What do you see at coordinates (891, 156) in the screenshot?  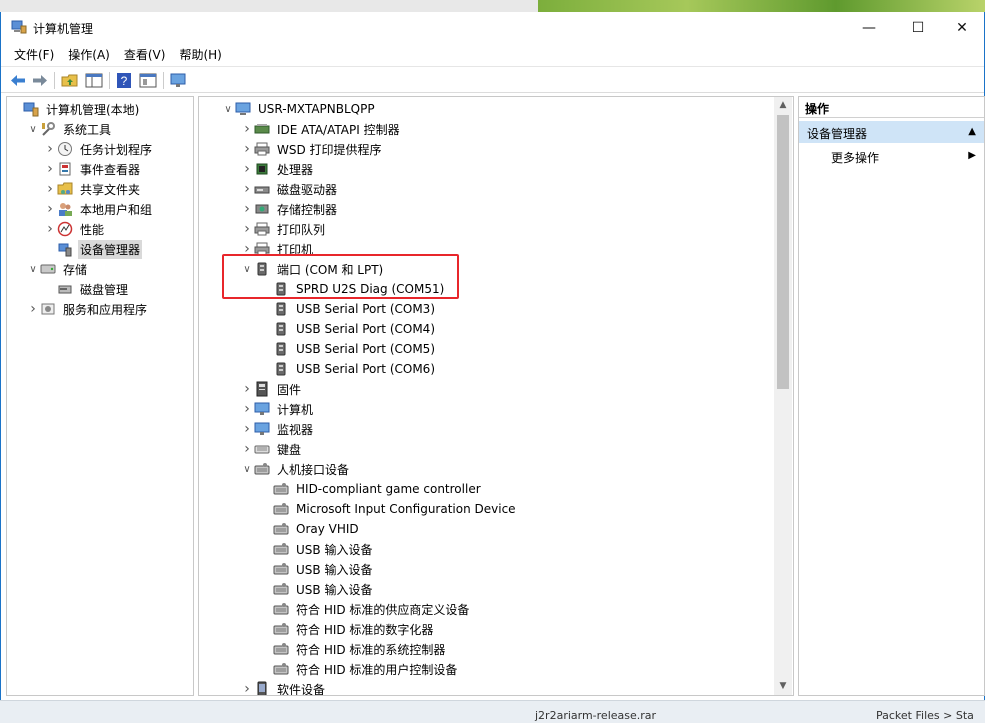 I see `more-actions-item: 更多操作 ▶` at bounding box center [891, 156].